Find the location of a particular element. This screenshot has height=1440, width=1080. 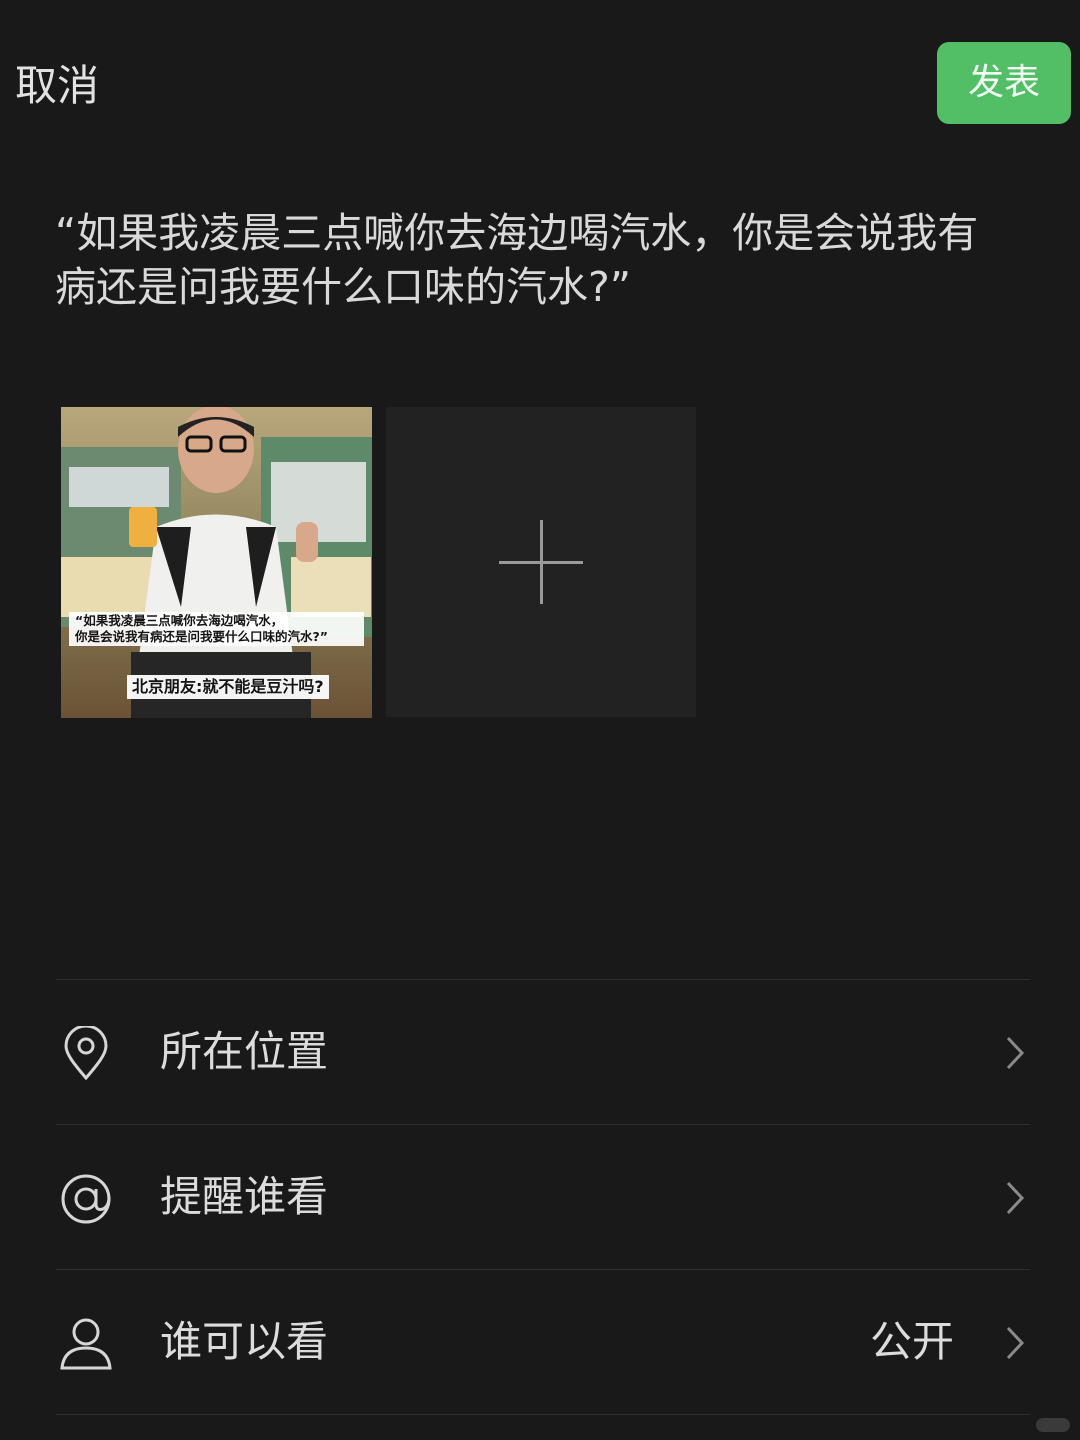

location-row: 所在位置 is located at coordinates (543, 1052).